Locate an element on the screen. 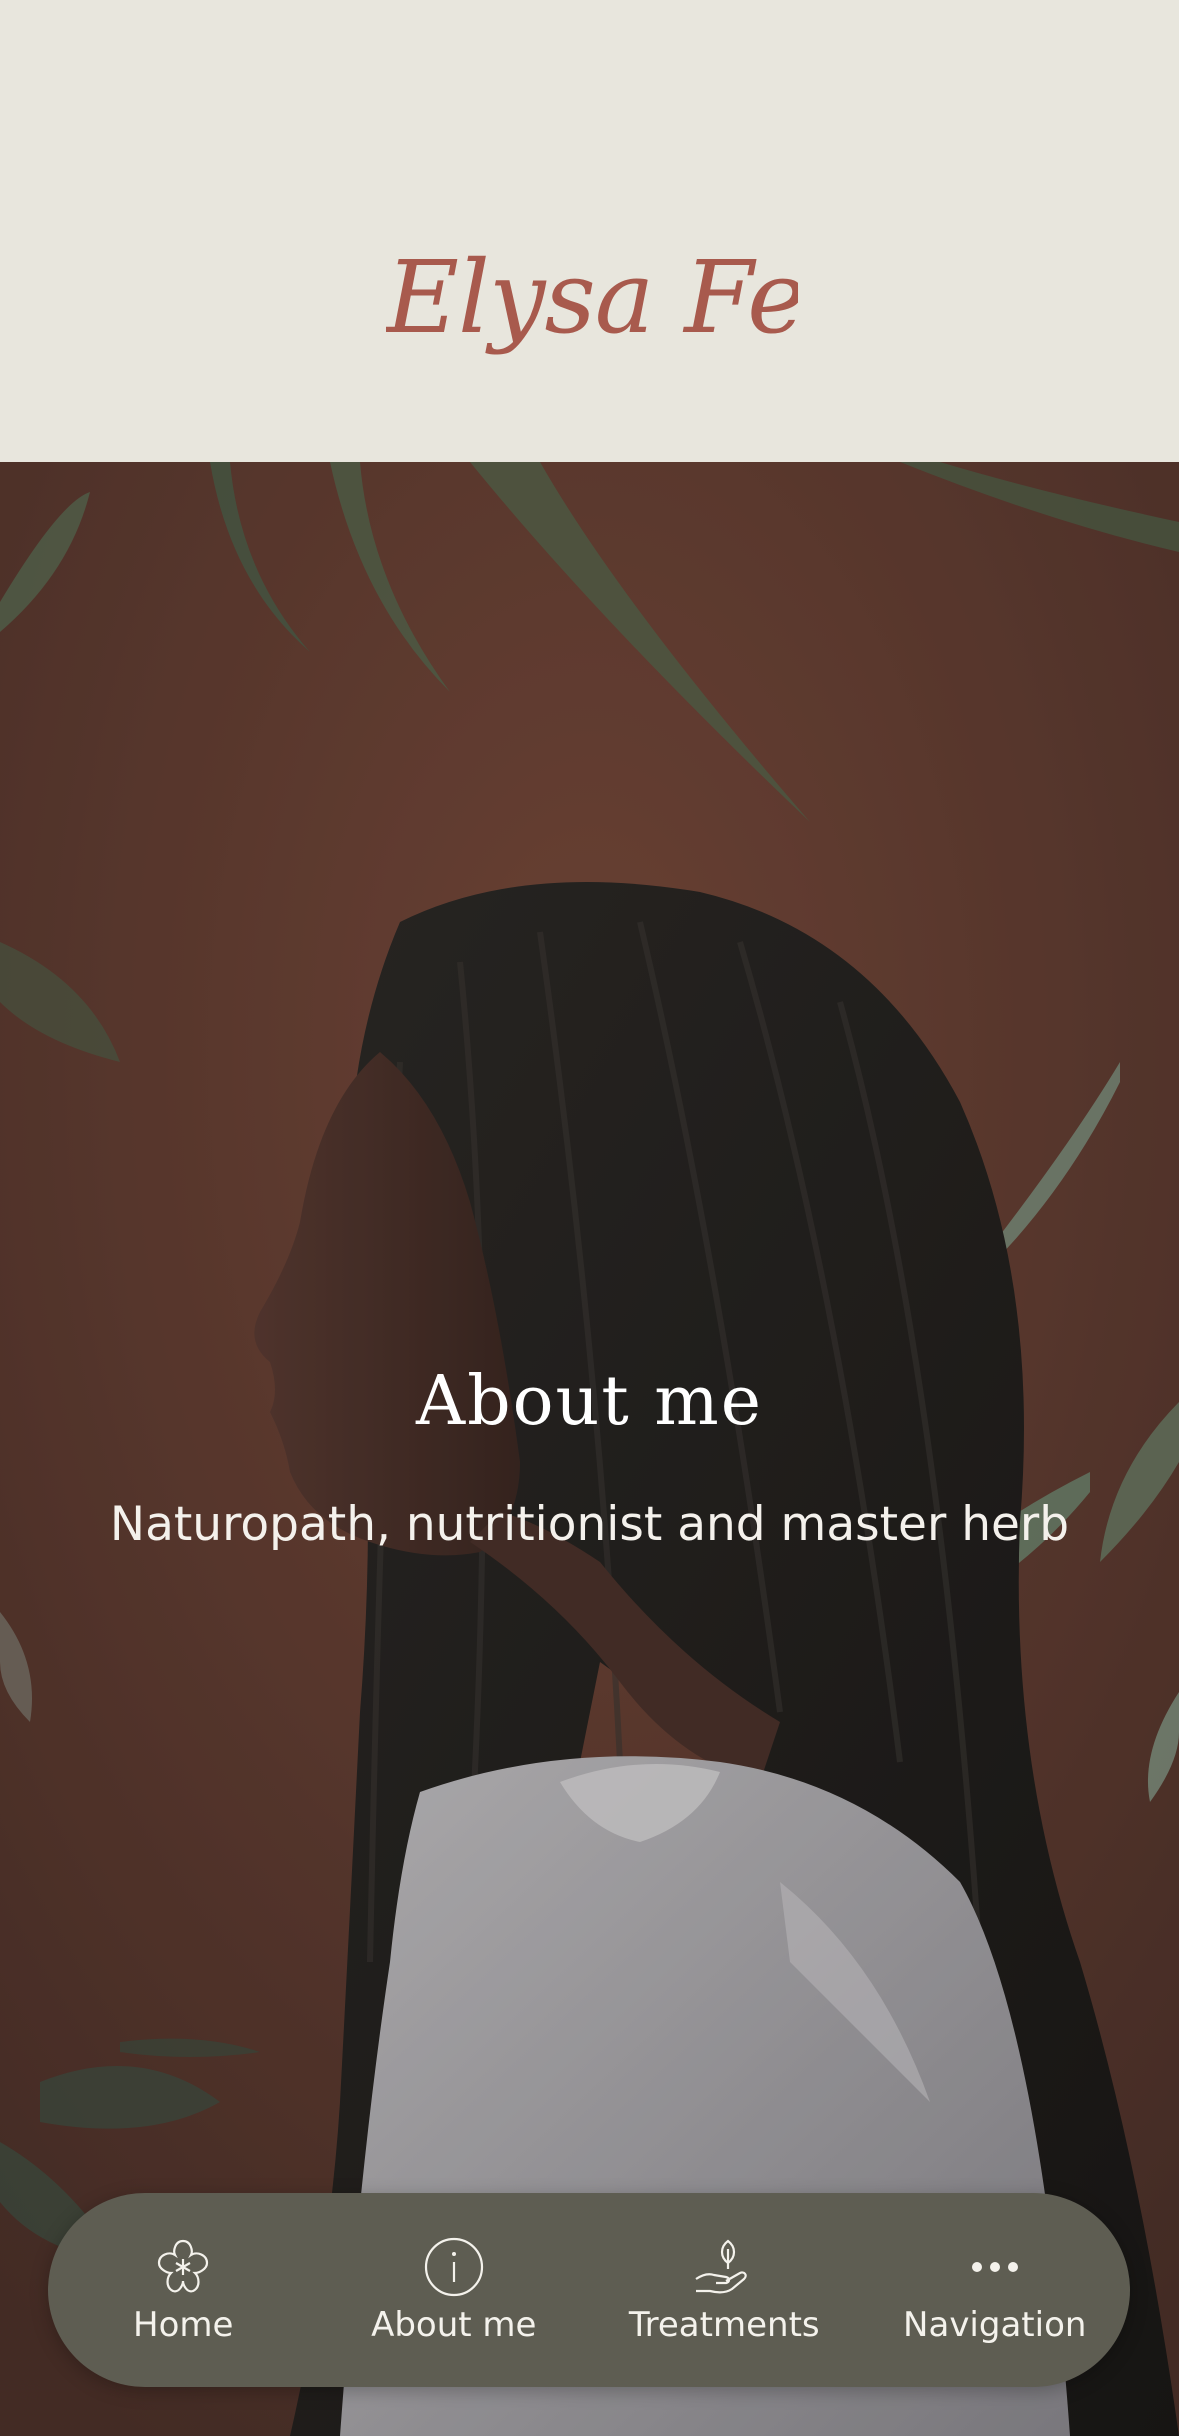  nav-label-treatments: Treatments is located at coordinates (724, 2325).